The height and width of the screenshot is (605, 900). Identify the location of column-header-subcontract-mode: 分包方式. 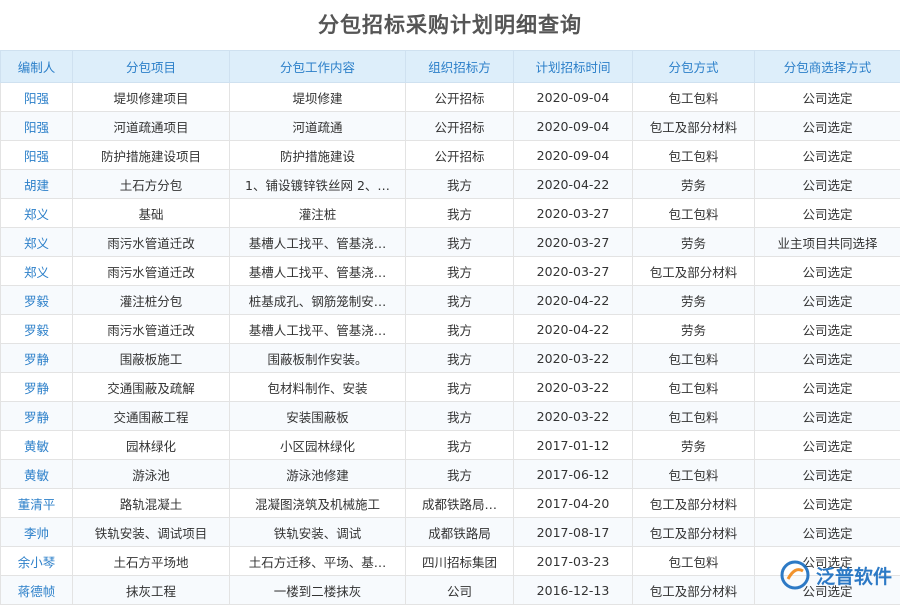
(694, 67).